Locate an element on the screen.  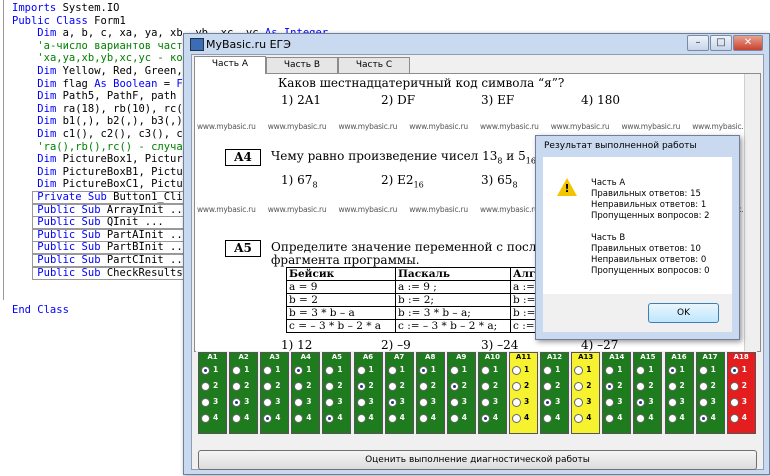
close-button: ✕ is located at coordinates (748, 43).